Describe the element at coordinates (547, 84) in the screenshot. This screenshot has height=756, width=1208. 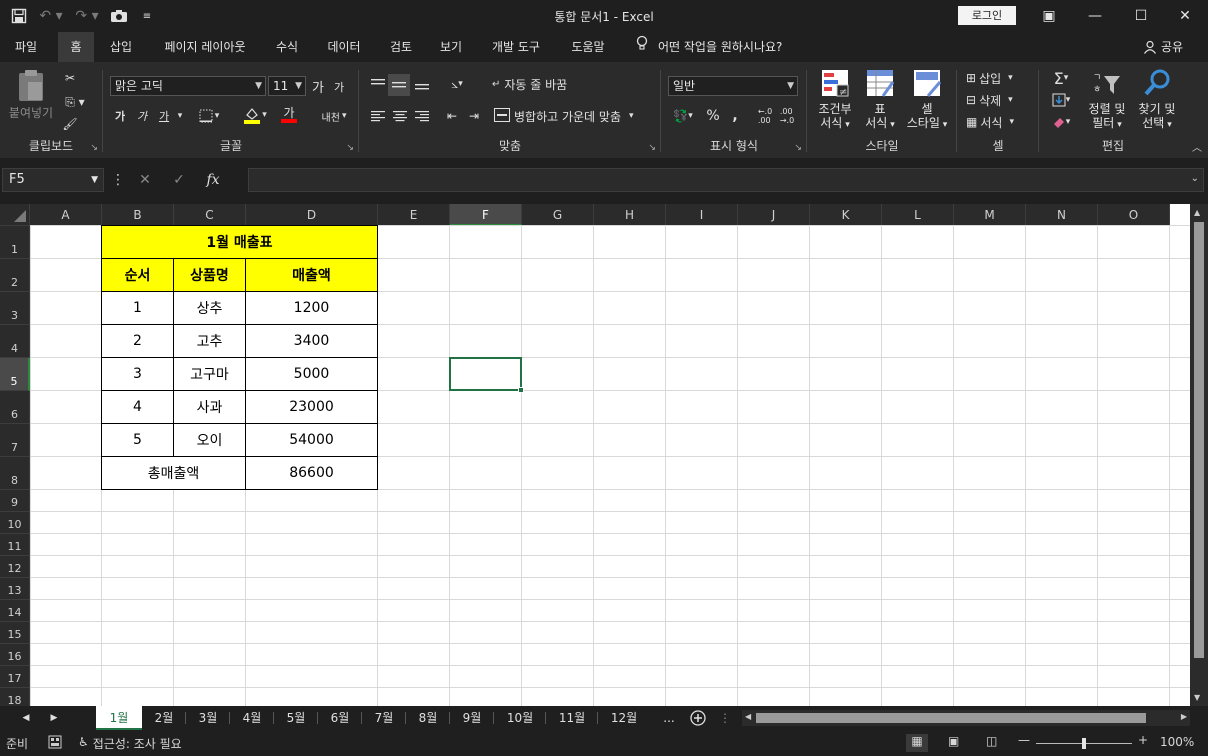
I see `wrap-text-button: ↵ 자동 줄 바꿈` at that location.